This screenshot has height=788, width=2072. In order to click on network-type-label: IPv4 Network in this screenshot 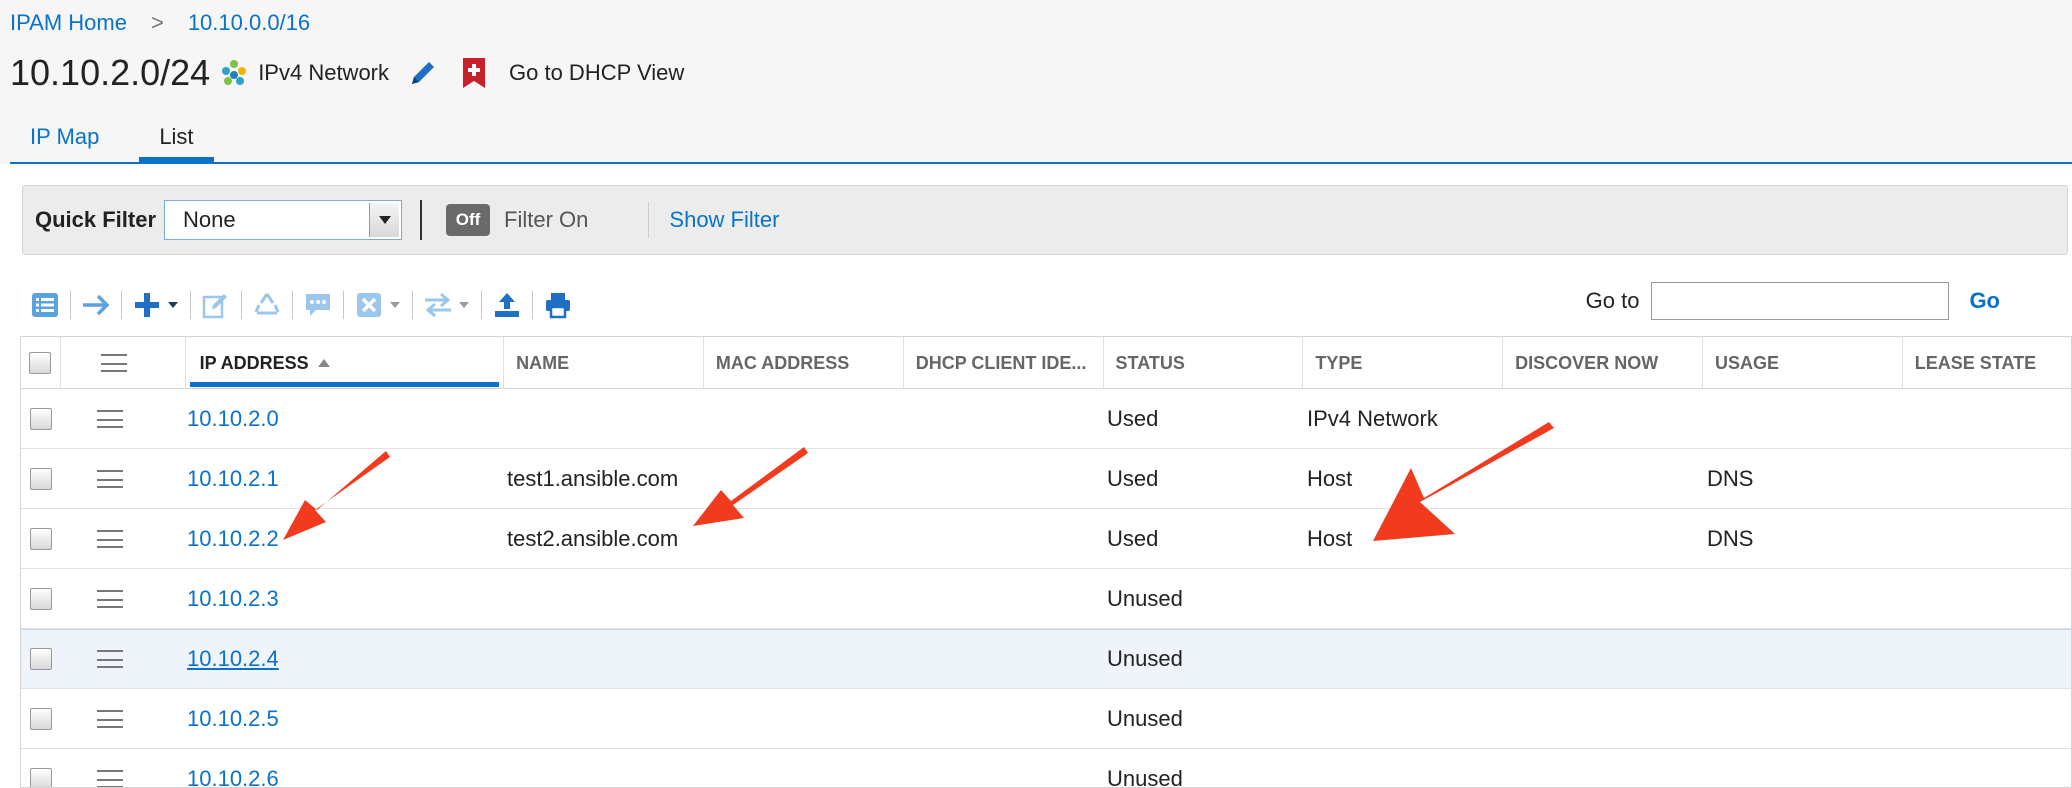, I will do `click(324, 72)`.